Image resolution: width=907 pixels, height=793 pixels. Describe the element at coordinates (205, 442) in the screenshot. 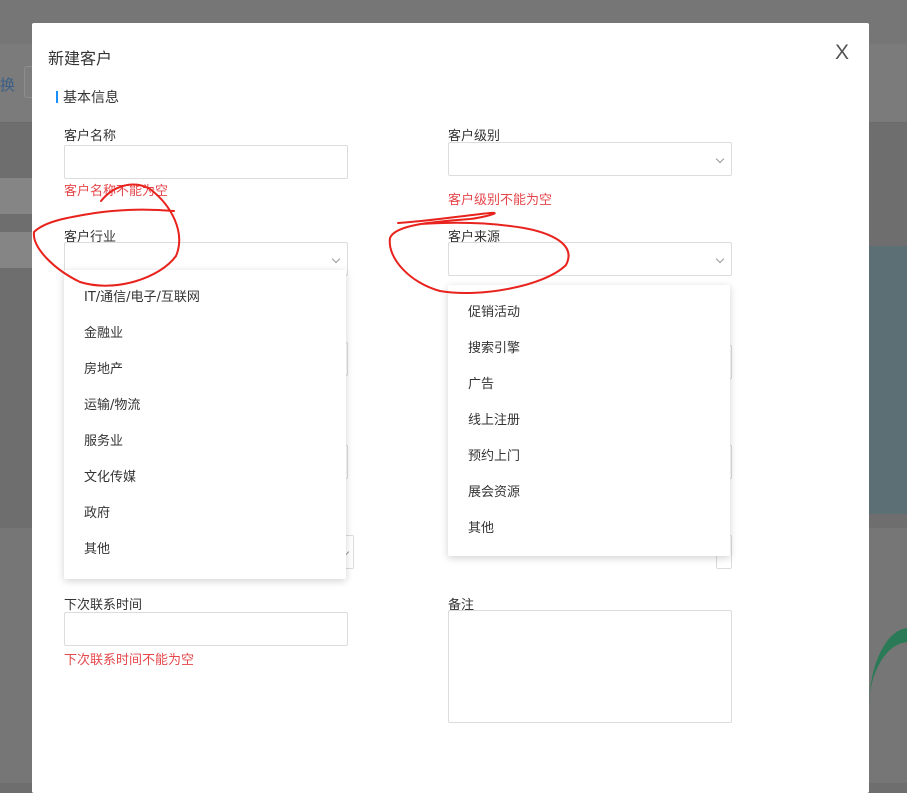

I see `industry-option: 服务业` at that location.